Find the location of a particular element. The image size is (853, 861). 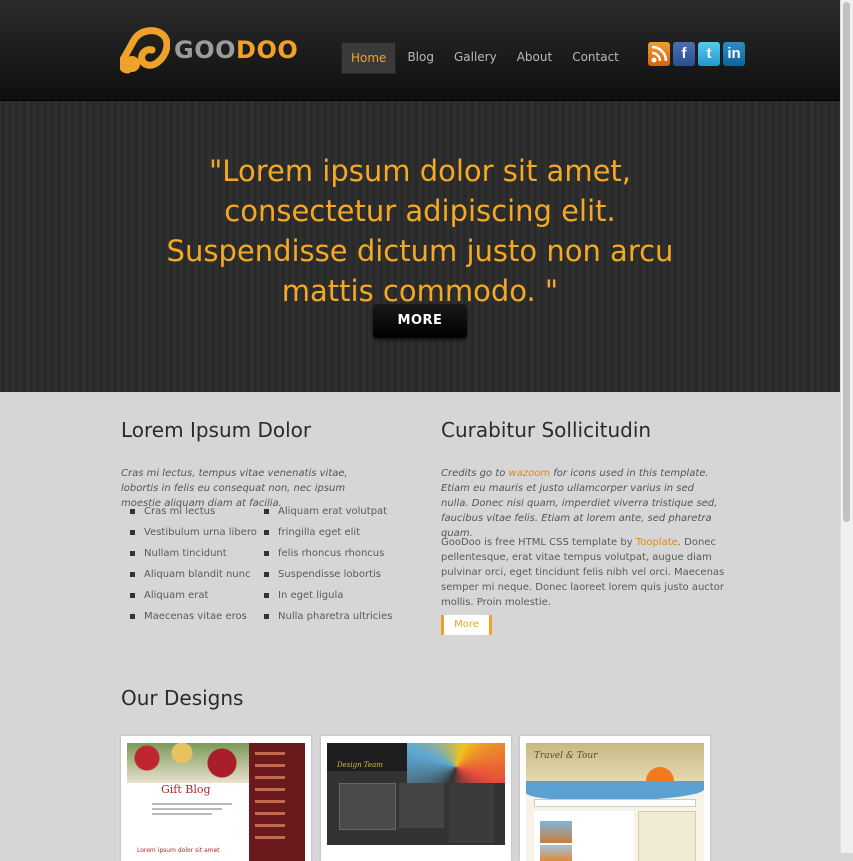

facebook-icon: f is located at coordinates (684, 54).